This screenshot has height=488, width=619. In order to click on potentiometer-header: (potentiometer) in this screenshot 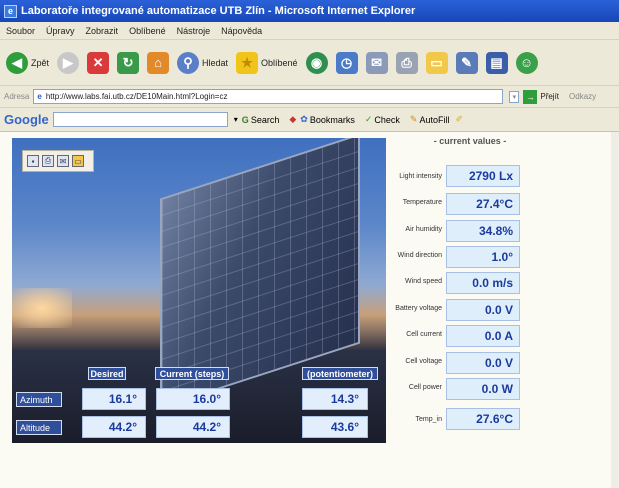, I will do `click(340, 373)`.